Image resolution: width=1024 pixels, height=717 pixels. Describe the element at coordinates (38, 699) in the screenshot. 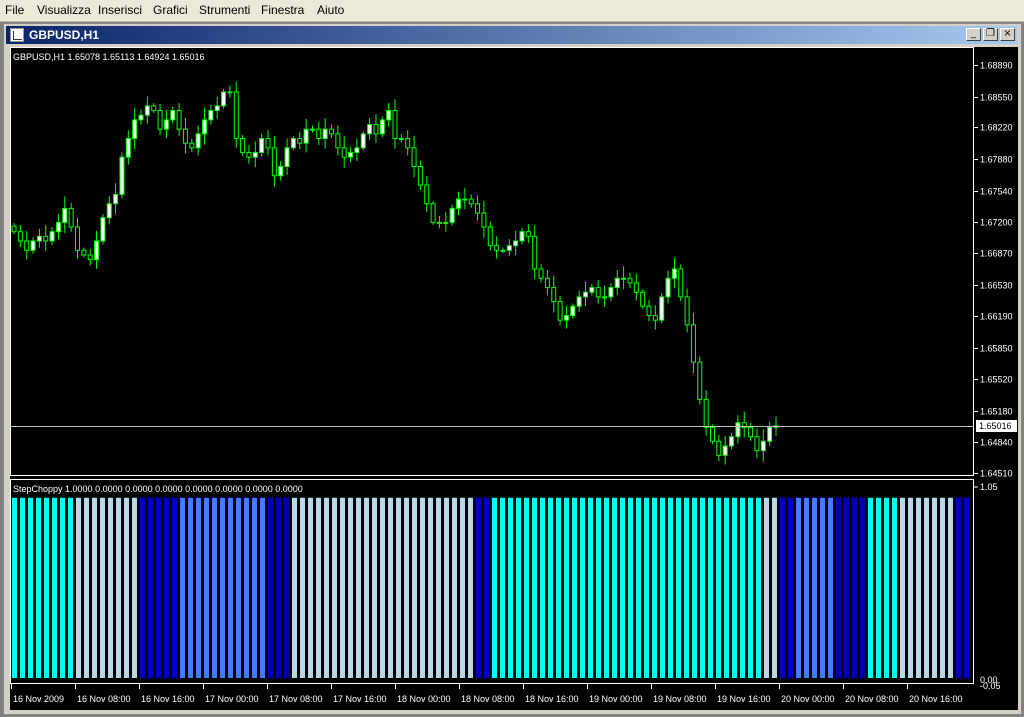

I see `time-tick-label: 16 Nov 2009` at that location.